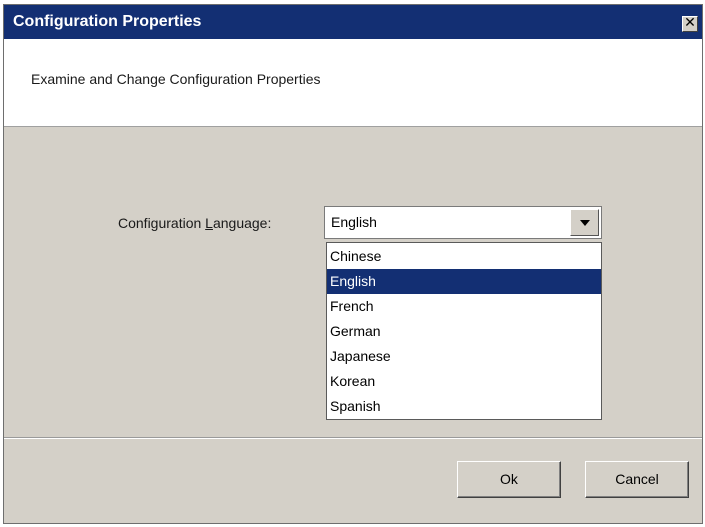 The height and width of the screenshot is (527, 705). What do you see at coordinates (242, 223) in the screenshot?
I see `language-label-suffix: anguage:` at bounding box center [242, 223].